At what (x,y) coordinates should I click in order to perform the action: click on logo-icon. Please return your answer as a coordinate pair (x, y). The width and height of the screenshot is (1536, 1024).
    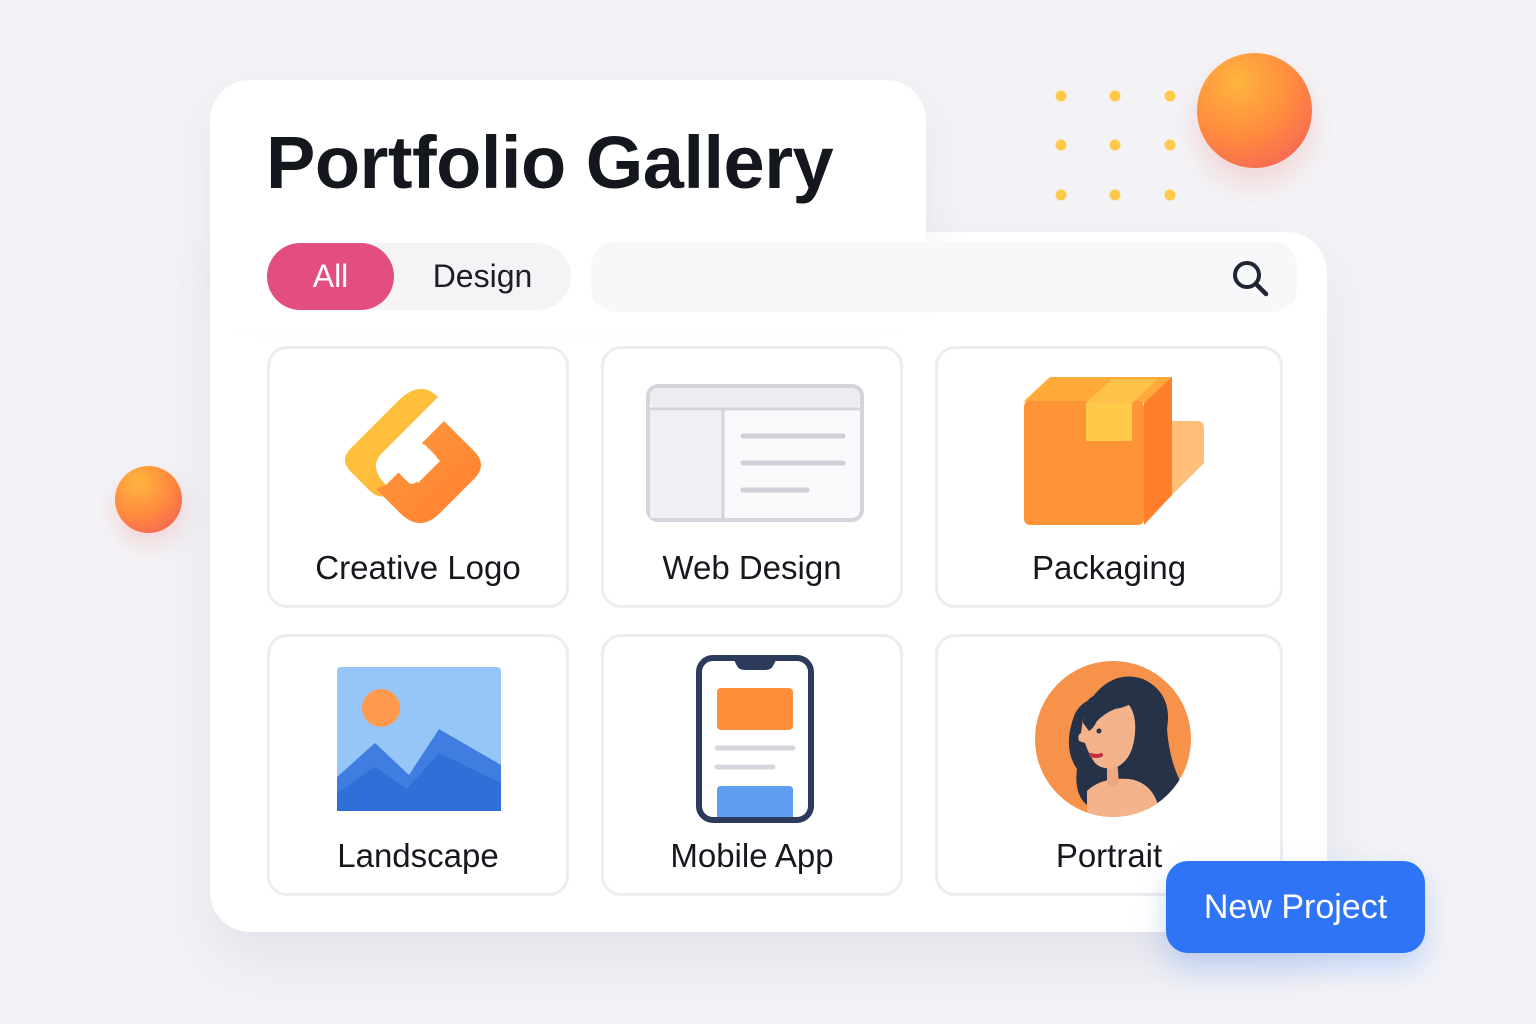
    Looking at the image, I should click on (413, 455).